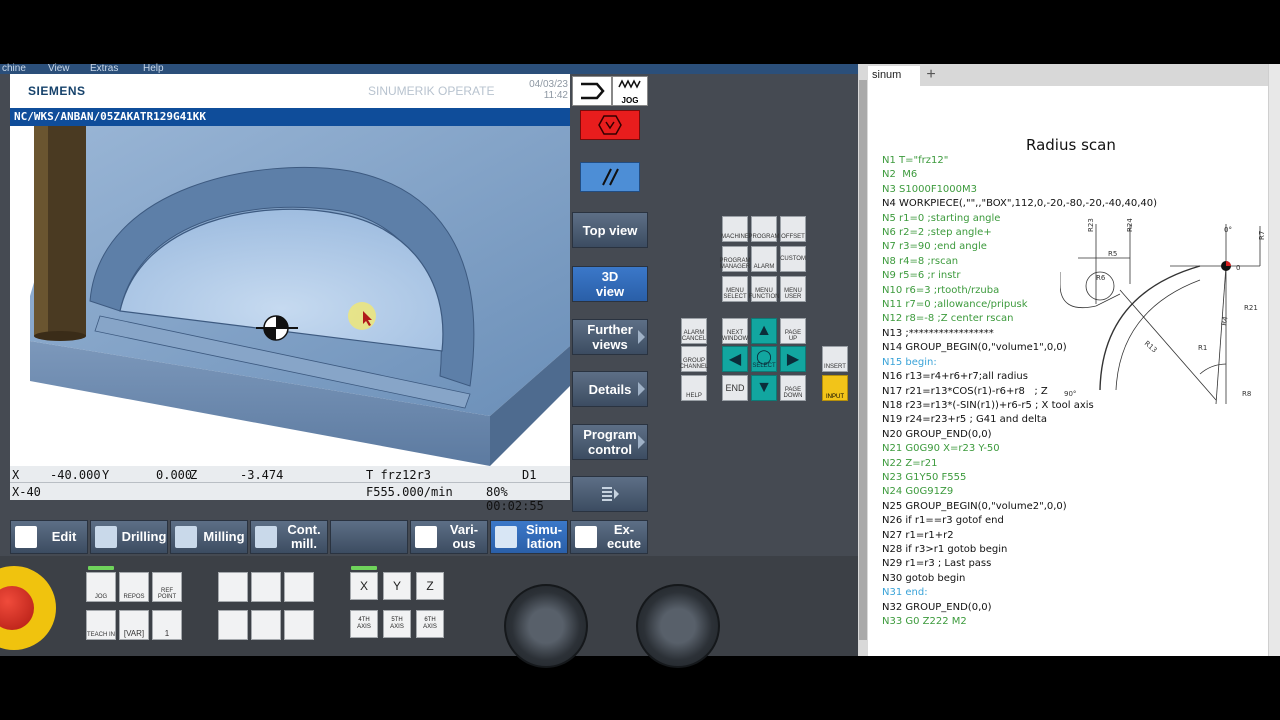  What do you see at coordinates (397, 586) in the screenshot?
I see `key-axis-y: Y` at bounding box center [397, 586].